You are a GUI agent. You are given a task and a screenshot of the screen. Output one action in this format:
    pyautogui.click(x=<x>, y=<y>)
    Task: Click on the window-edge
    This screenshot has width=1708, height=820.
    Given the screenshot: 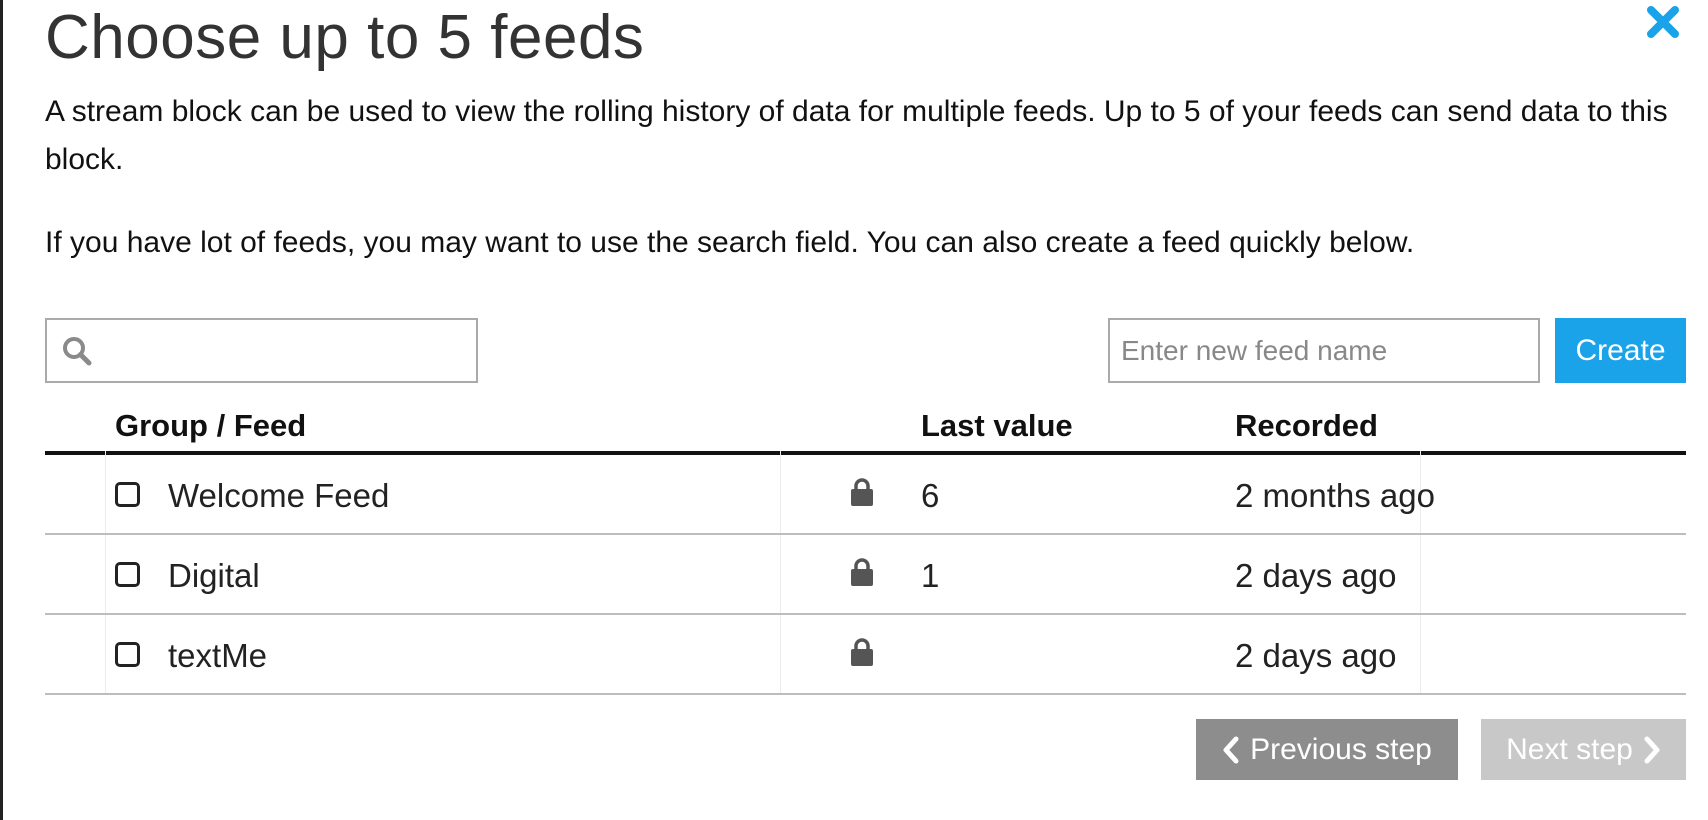 What is the action you would take?
    pyautogui.click(x=1, y=410)
    